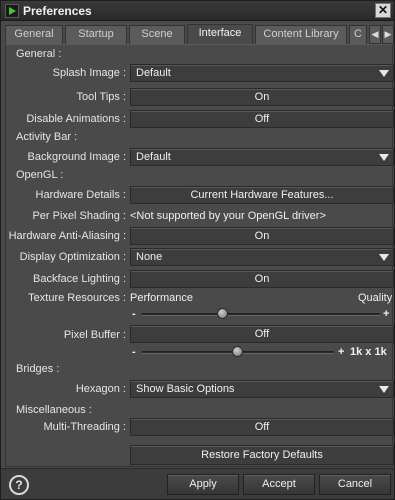 This screenshot has height=500, width=395. Describe the element at coordinates (262, 427) in the screenshot. I see `multi-threading-toggle: Off` at that location.